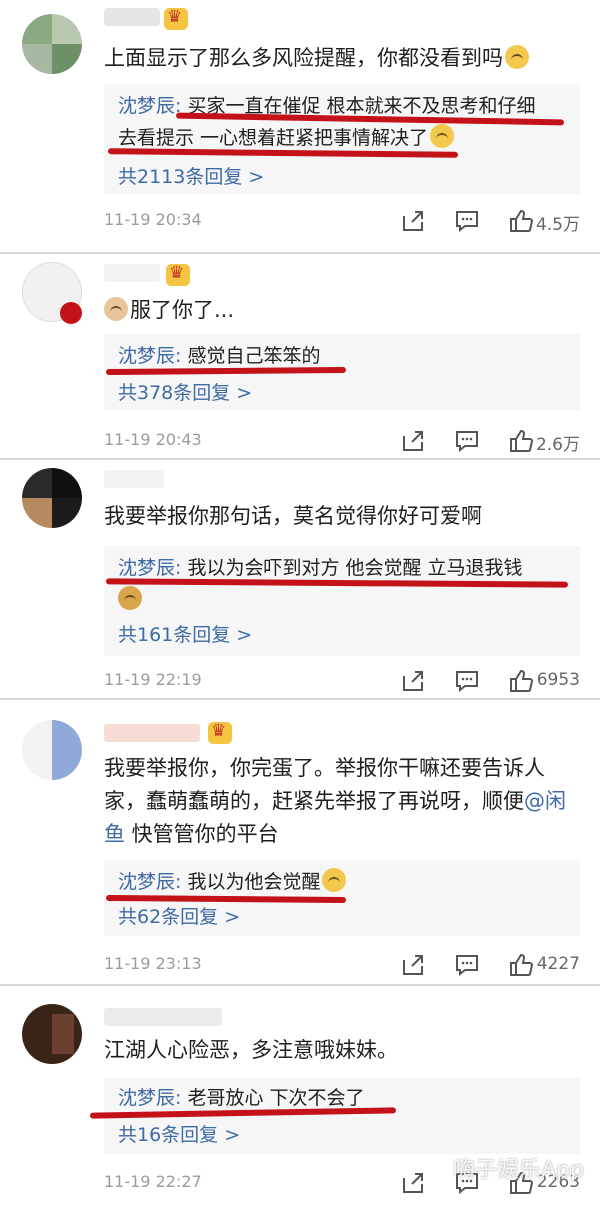 The height and width of the screenshot is (1210, 600). Describe the element at coordinates (179, 1133) in the screenshot. I see `more-replies-link: 共16条回复 >` at that location.